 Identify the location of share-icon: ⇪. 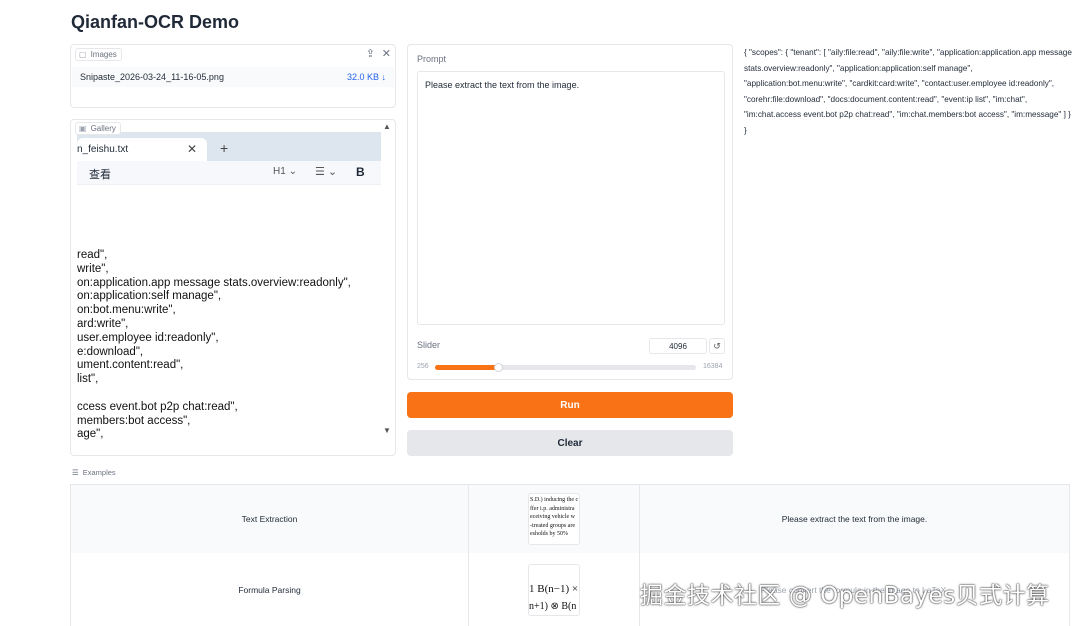
(370, 53).